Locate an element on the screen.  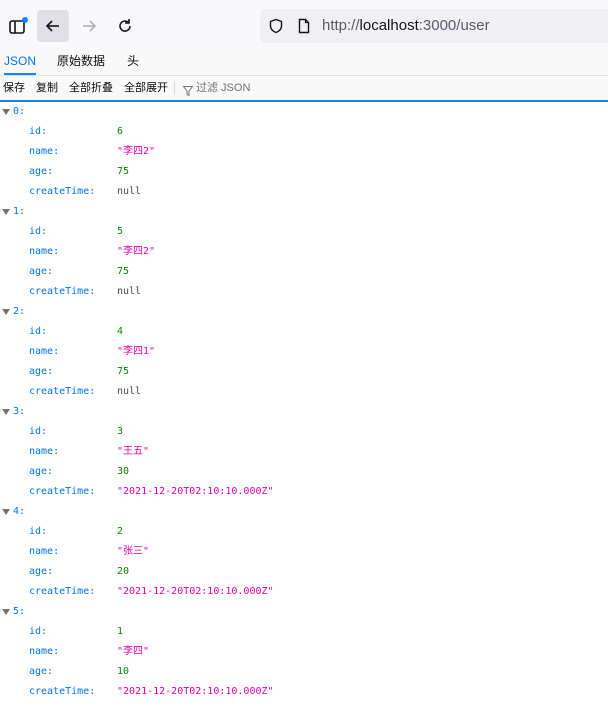
json-field-row: id: 2 is located at coordinates (304, 532).